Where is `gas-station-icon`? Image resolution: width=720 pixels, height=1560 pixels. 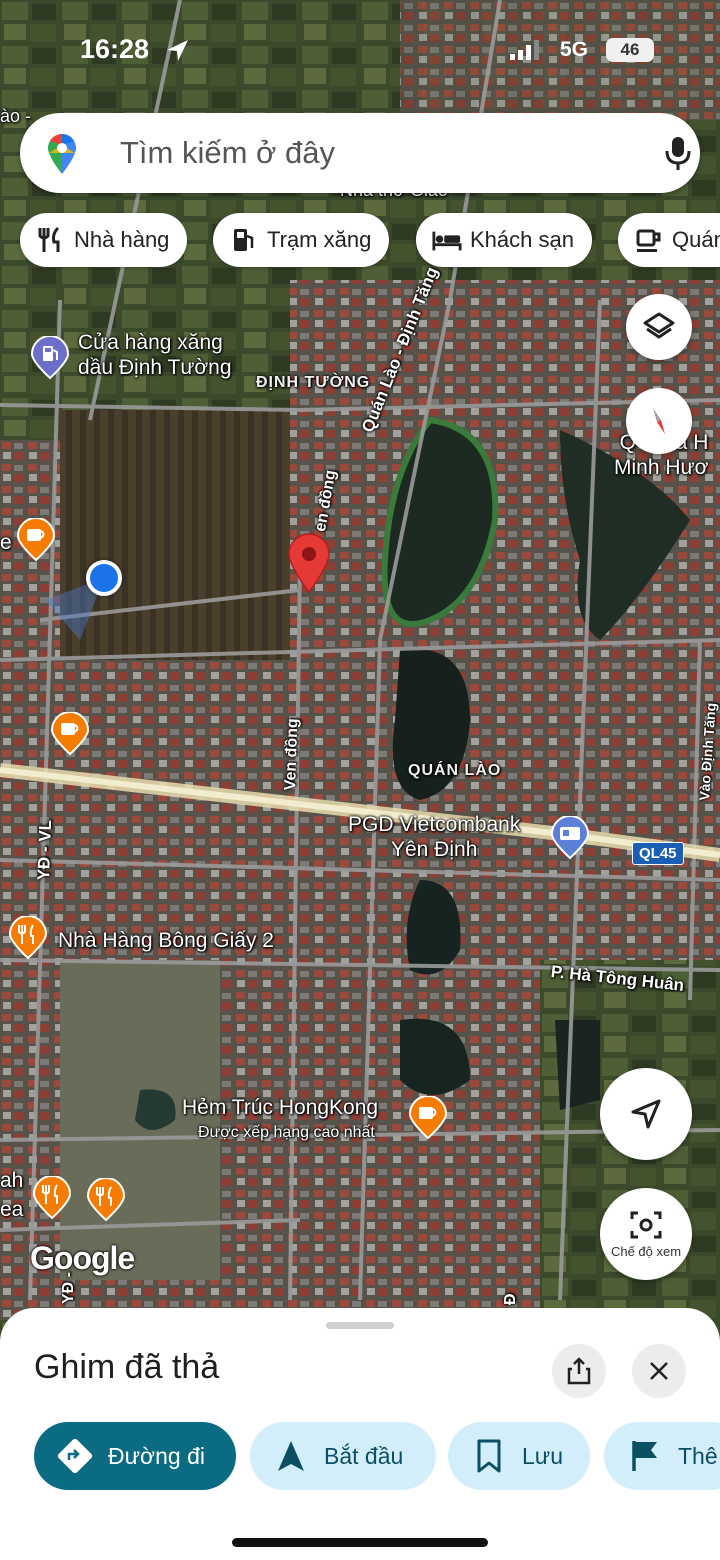 gas-station-icon is located at coordinates (244, 240).